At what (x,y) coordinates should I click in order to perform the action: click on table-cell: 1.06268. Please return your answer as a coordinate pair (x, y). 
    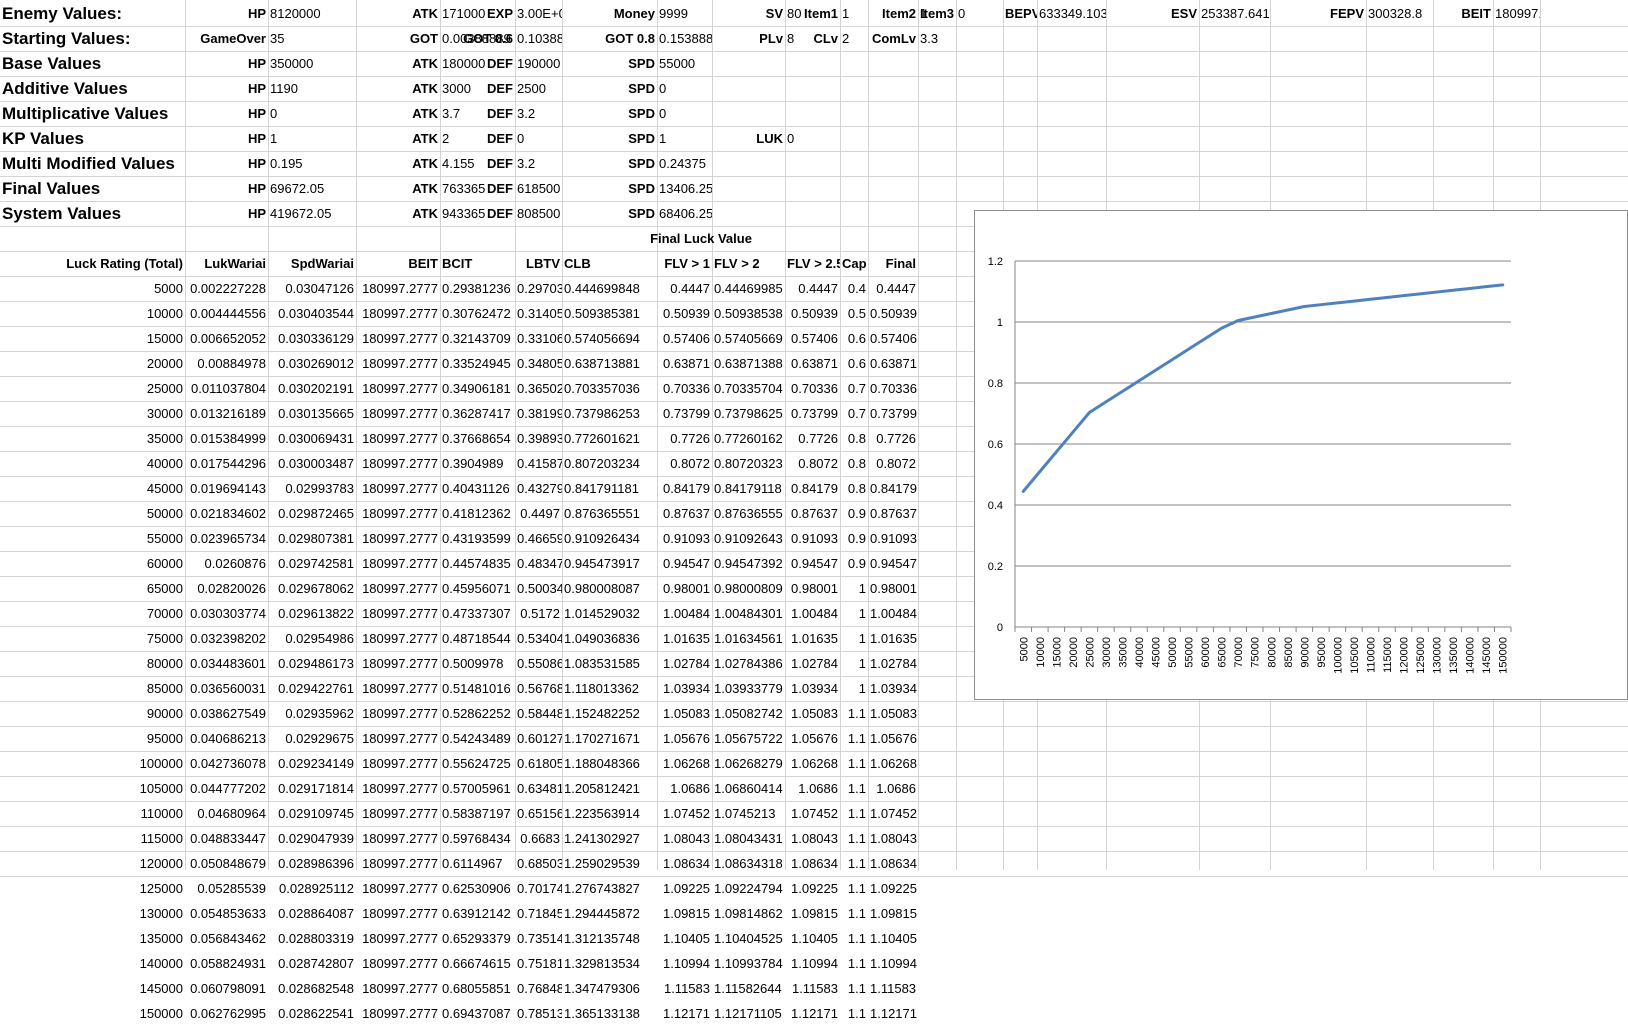
    Looking at the image, I should click on (893, 764).